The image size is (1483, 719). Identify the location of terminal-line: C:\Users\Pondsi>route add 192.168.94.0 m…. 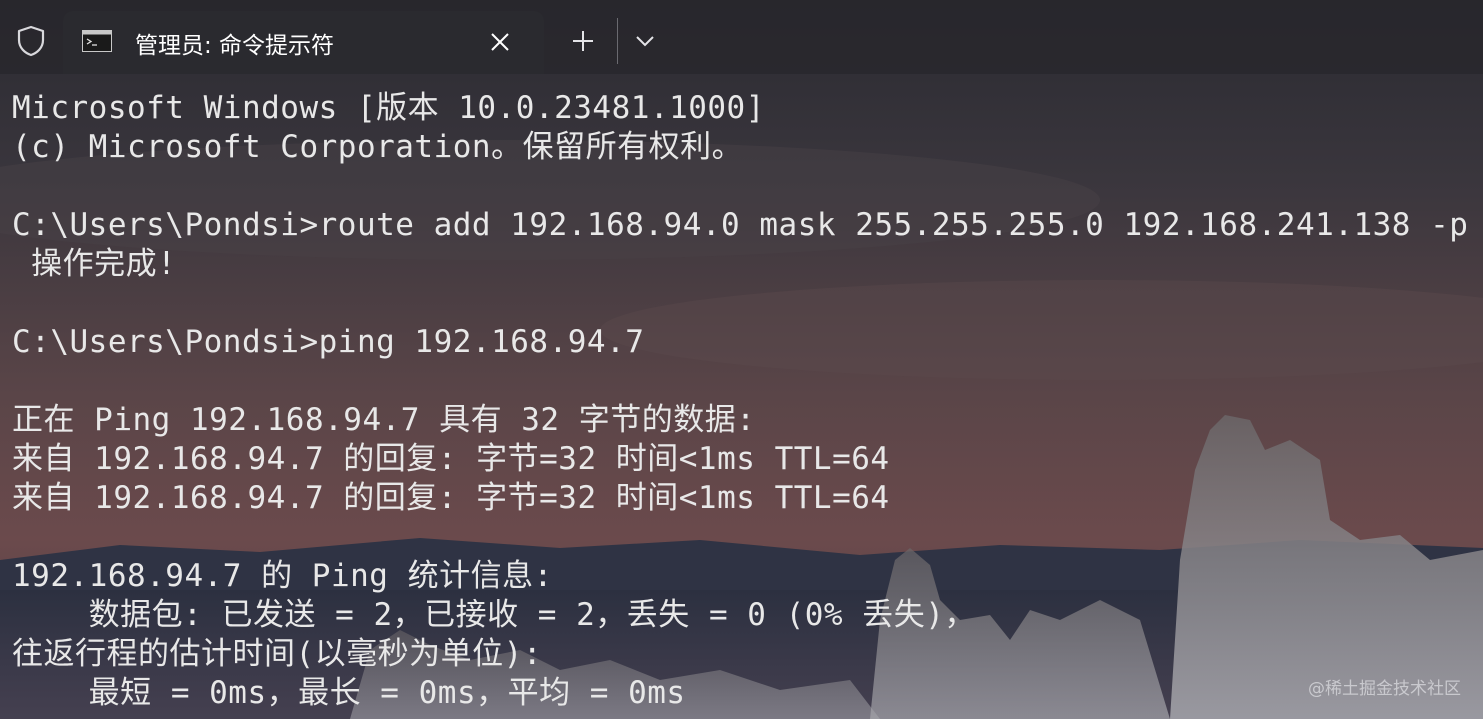
(740, 225).